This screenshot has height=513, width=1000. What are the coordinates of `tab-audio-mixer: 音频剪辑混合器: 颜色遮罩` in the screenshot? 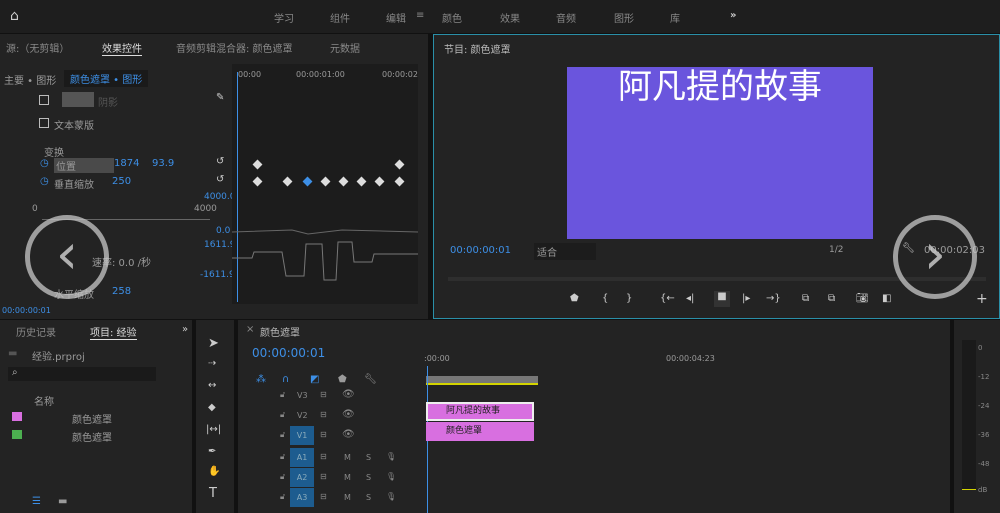 It's located at (234, 47).